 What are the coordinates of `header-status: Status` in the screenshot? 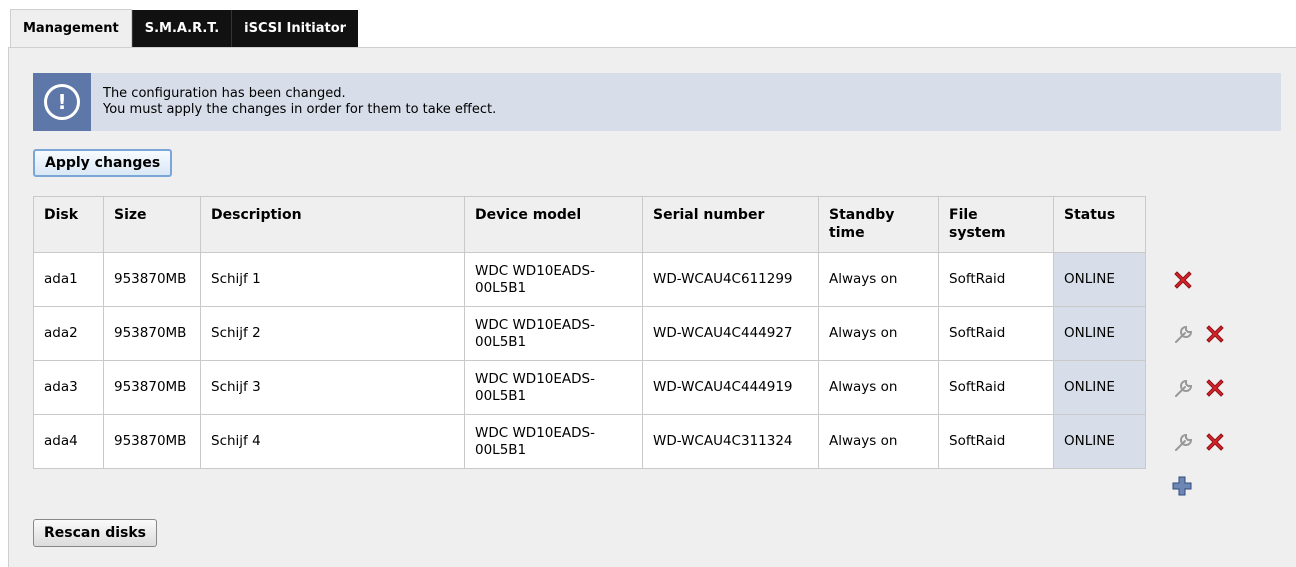 It's located at (1099, 224).